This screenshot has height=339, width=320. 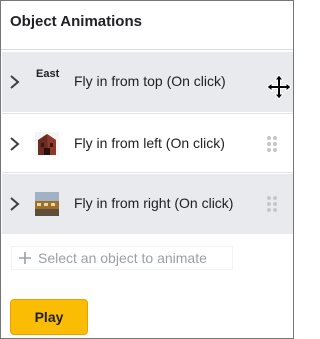 What do you see at coordinates (47, 144) in the screenshot?
I see `building-image-thumbnail` at bounding box center [47, 144].